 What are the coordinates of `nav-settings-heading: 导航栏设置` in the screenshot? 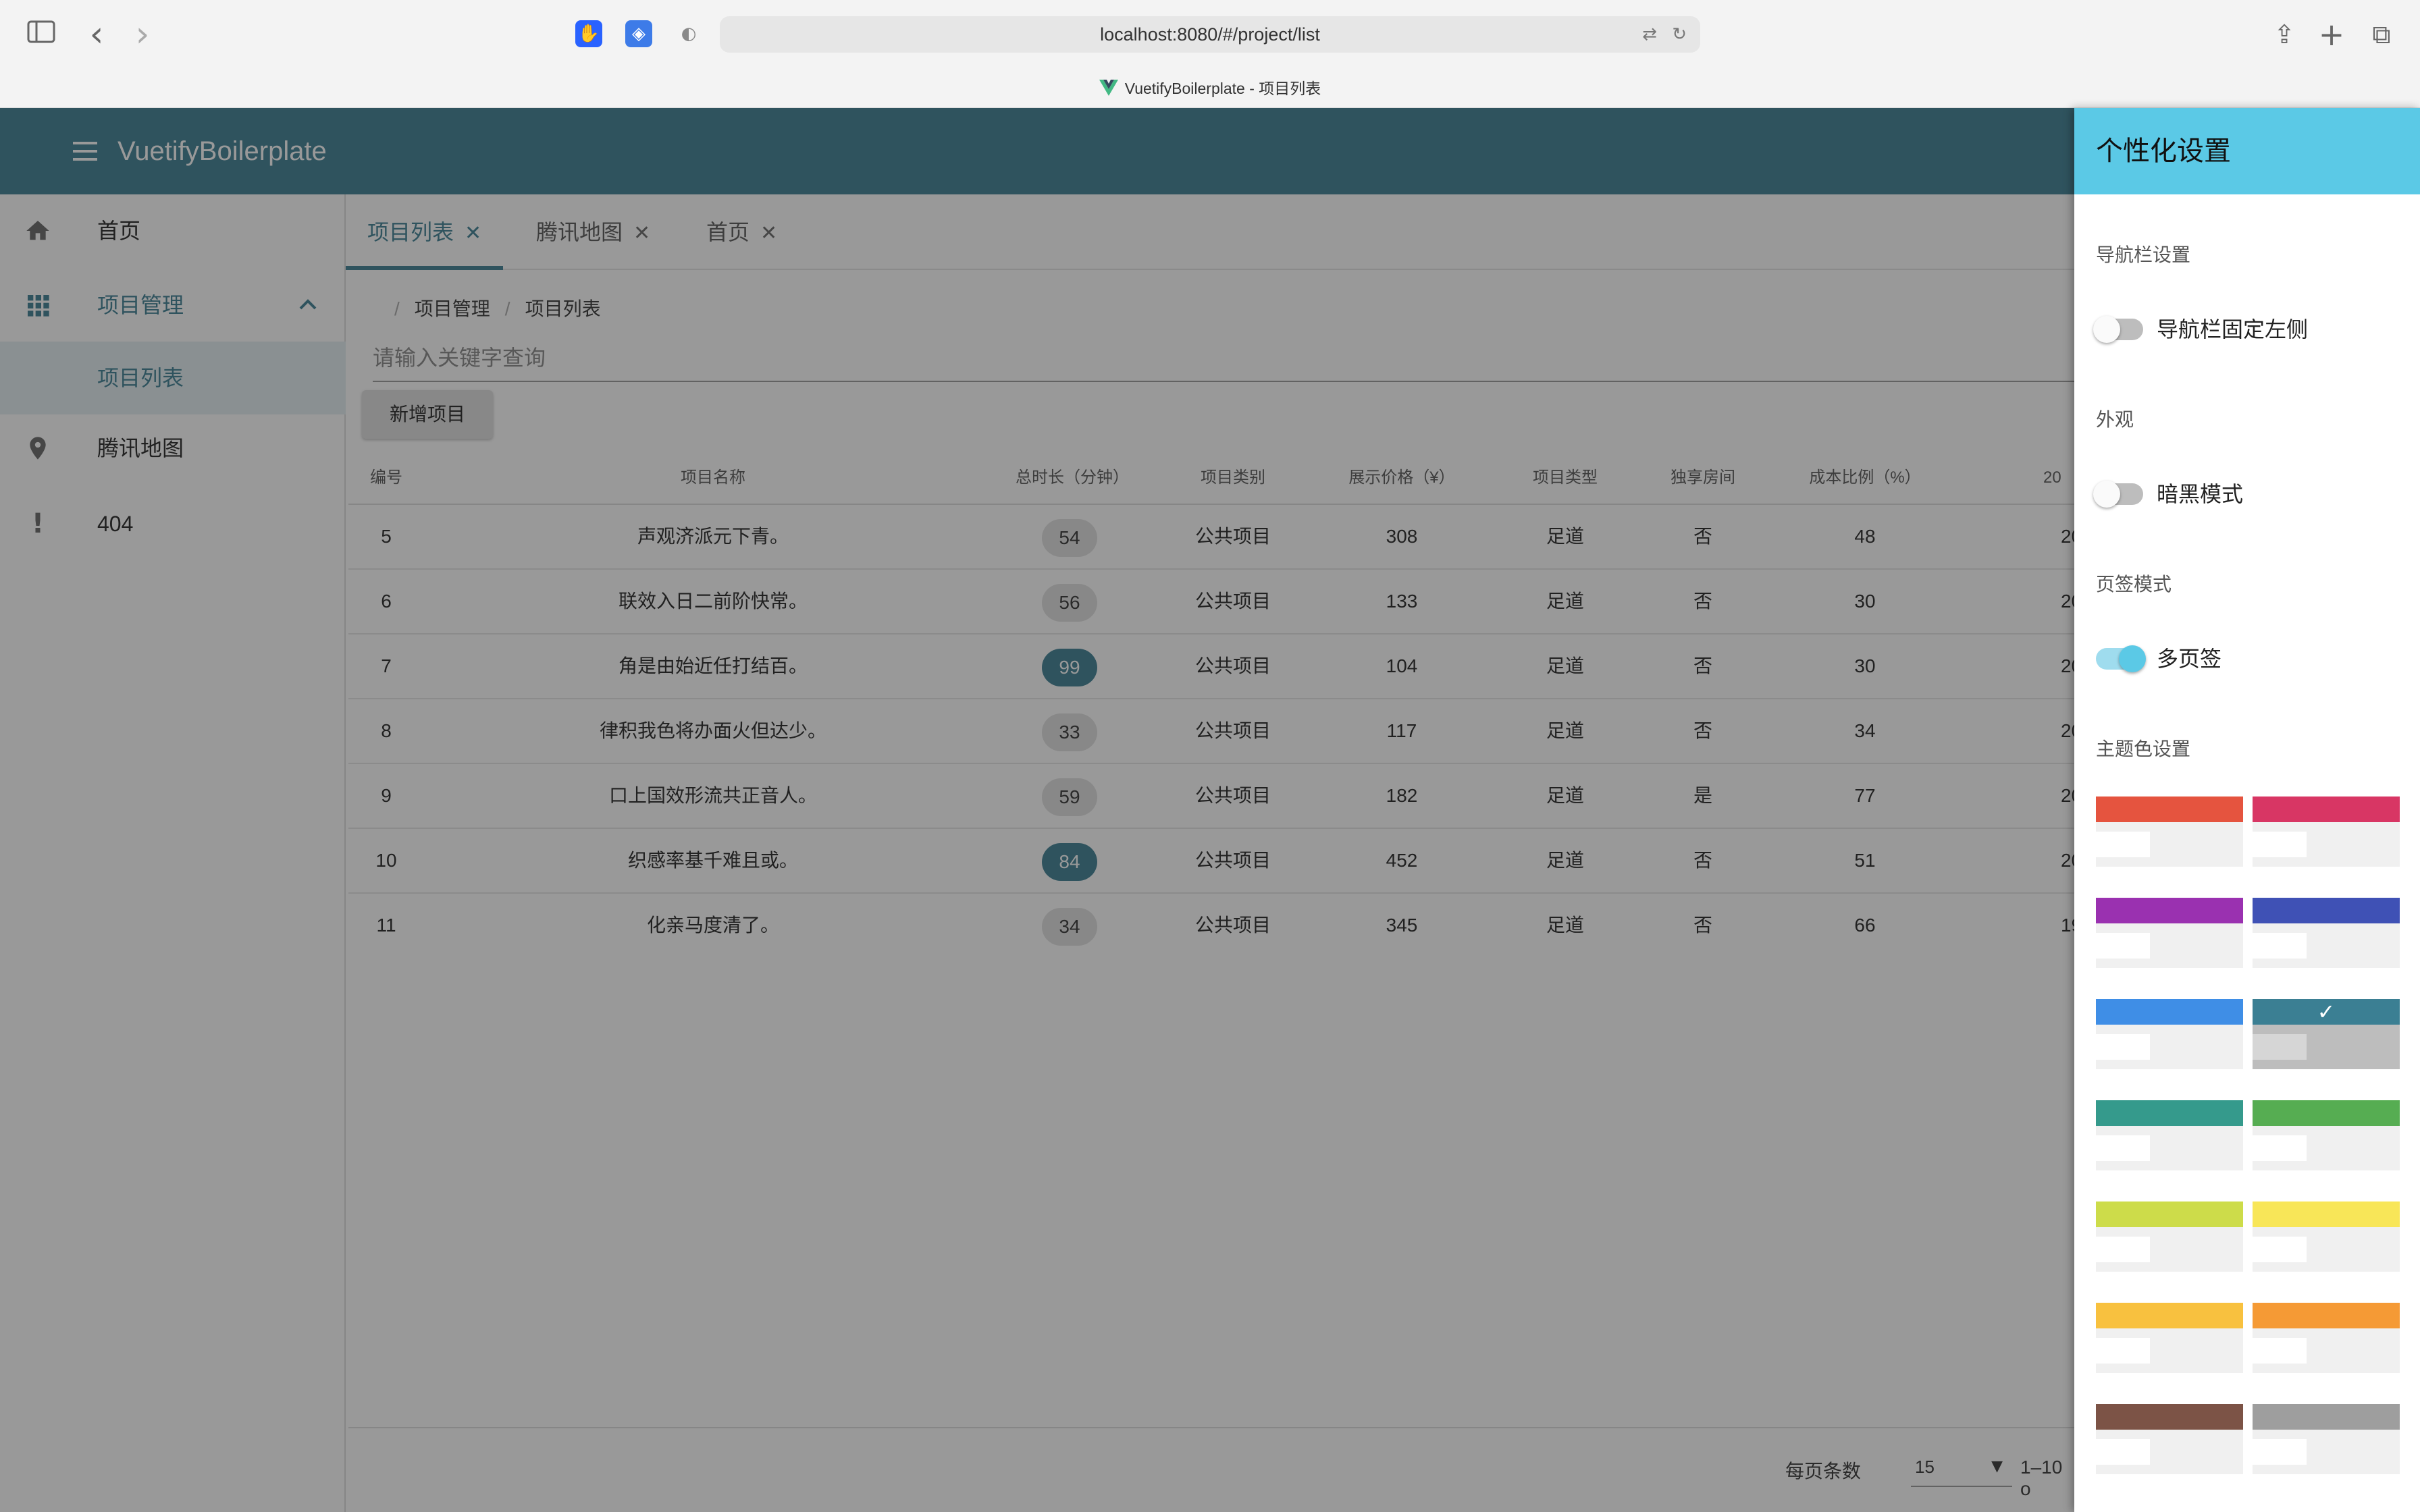 It's located at (2143, 254).